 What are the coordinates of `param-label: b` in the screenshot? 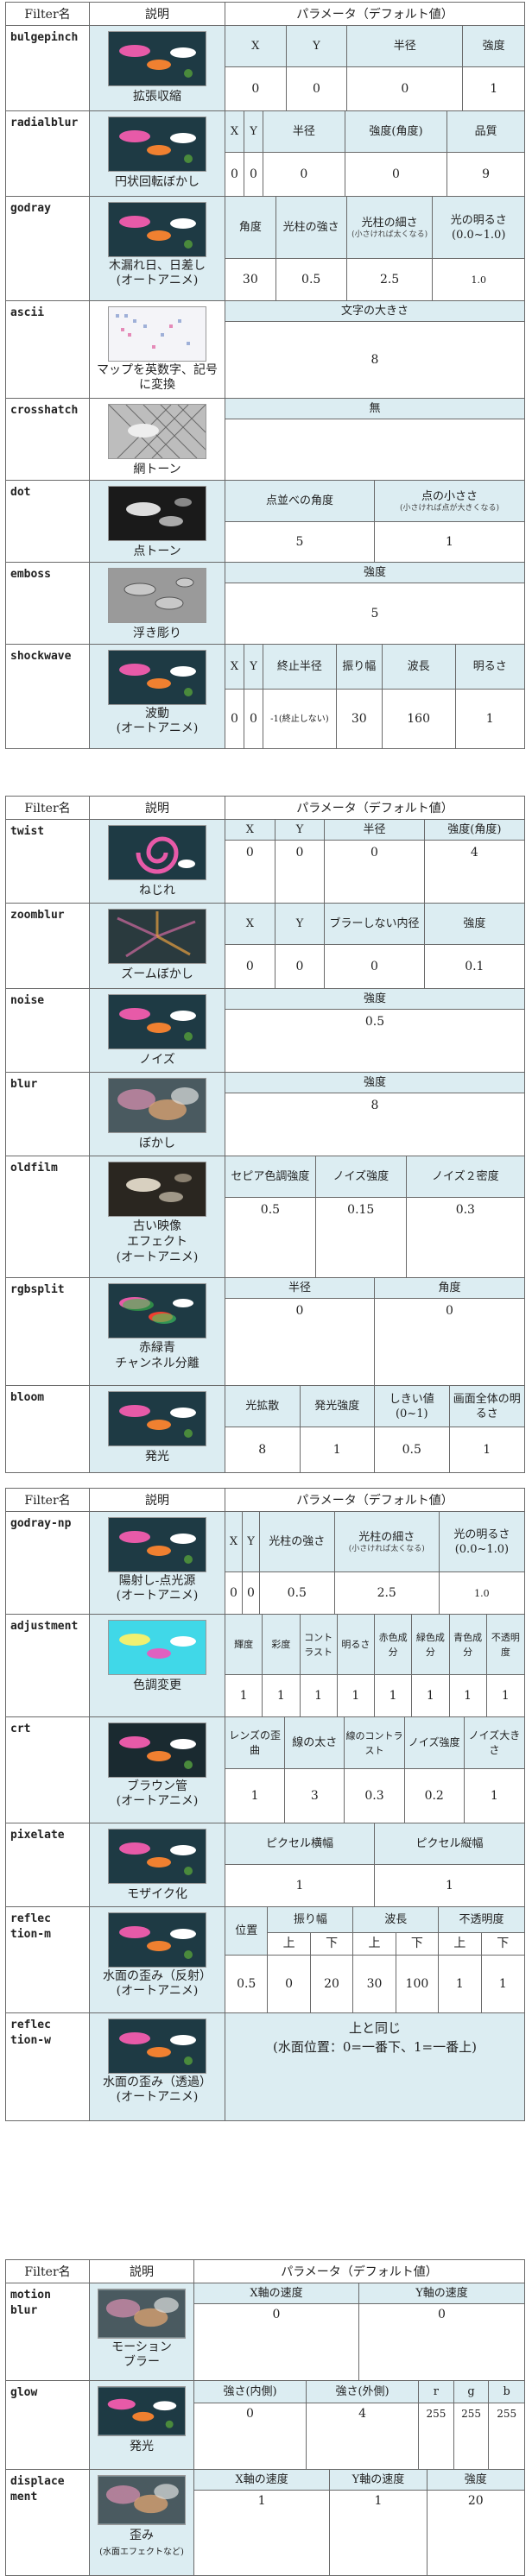 It's located at (507, 2392).